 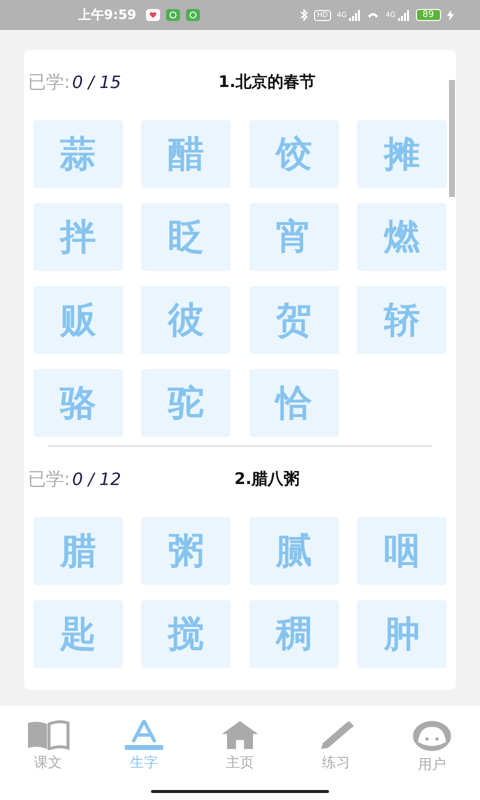 What do you see at coordinates (402, 237) in the screenshot?
I see `character-tile: 燃` at bounding box center [402, 237].